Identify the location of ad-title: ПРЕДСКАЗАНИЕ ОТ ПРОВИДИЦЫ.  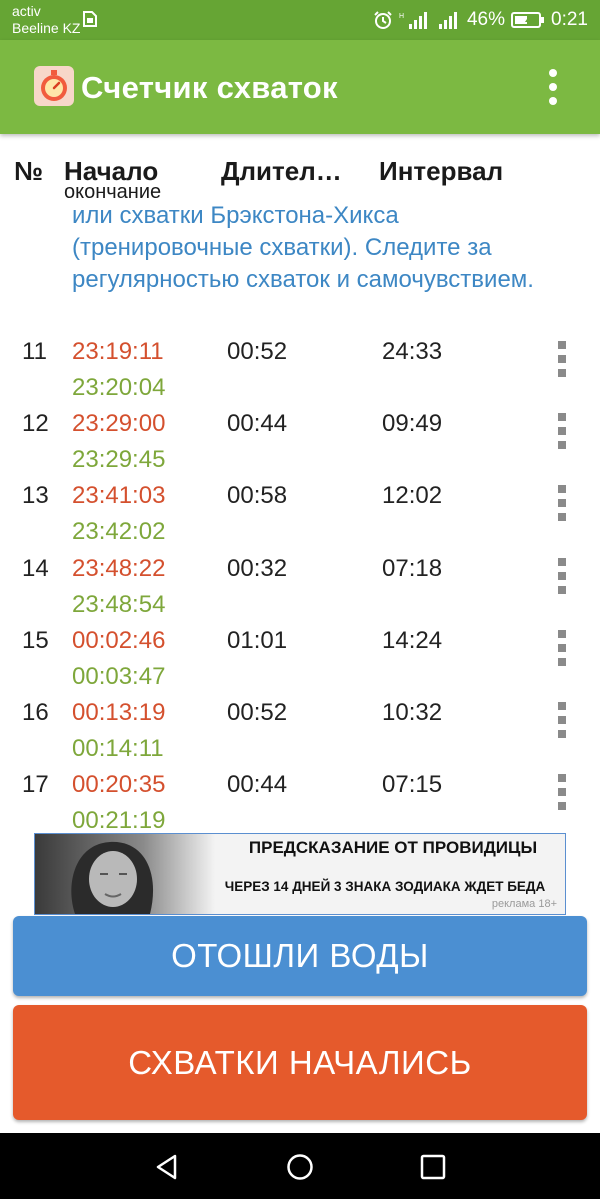
(393, 847).